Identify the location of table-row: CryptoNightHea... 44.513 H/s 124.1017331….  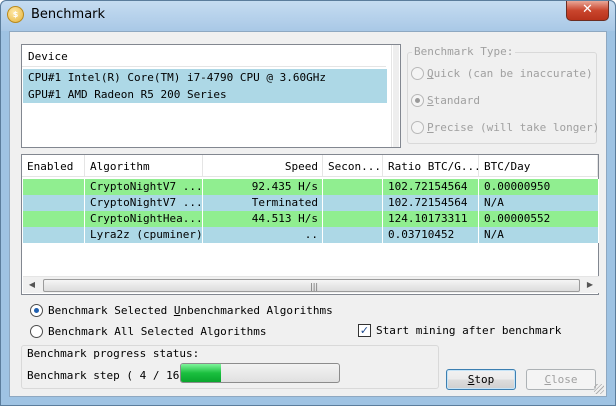
(311, 219).